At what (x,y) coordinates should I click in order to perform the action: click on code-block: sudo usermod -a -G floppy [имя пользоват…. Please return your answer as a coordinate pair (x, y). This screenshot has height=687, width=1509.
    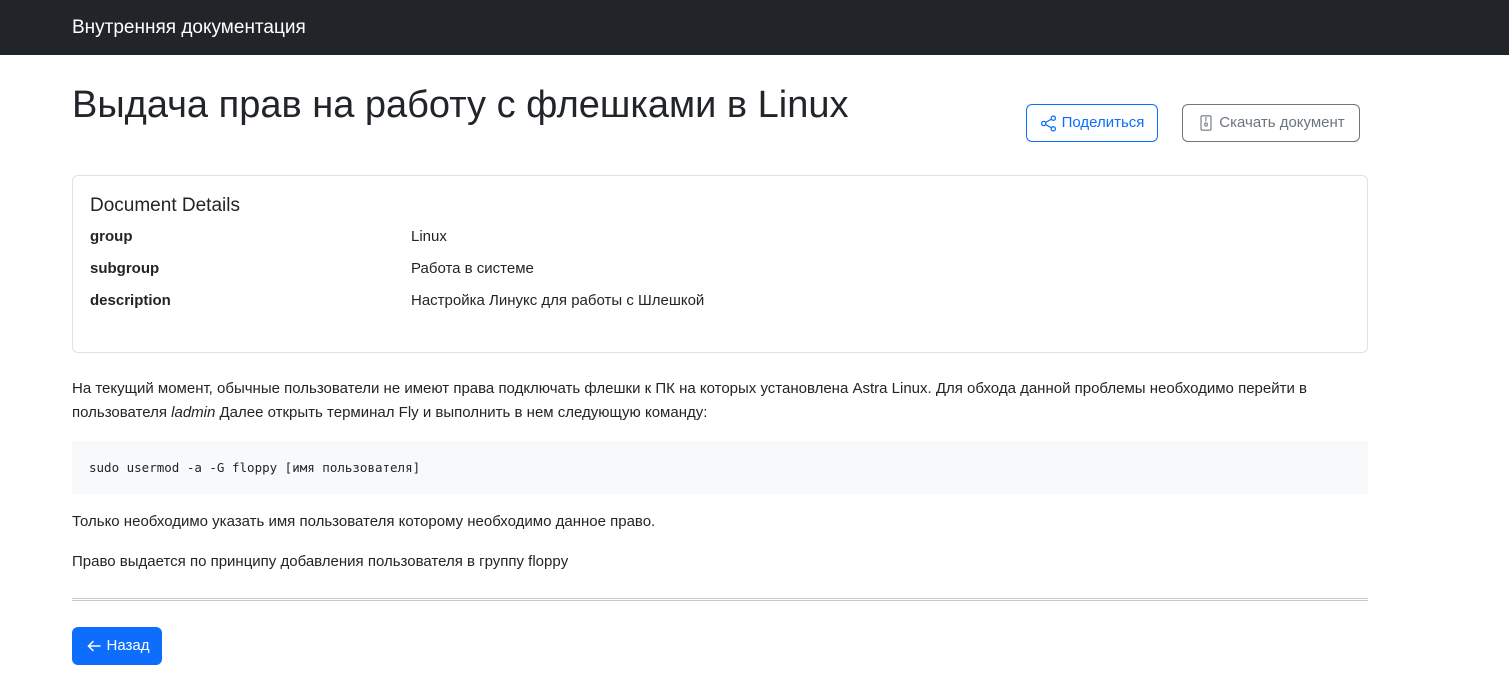
    Looking at the image, I should click on (720, 467).